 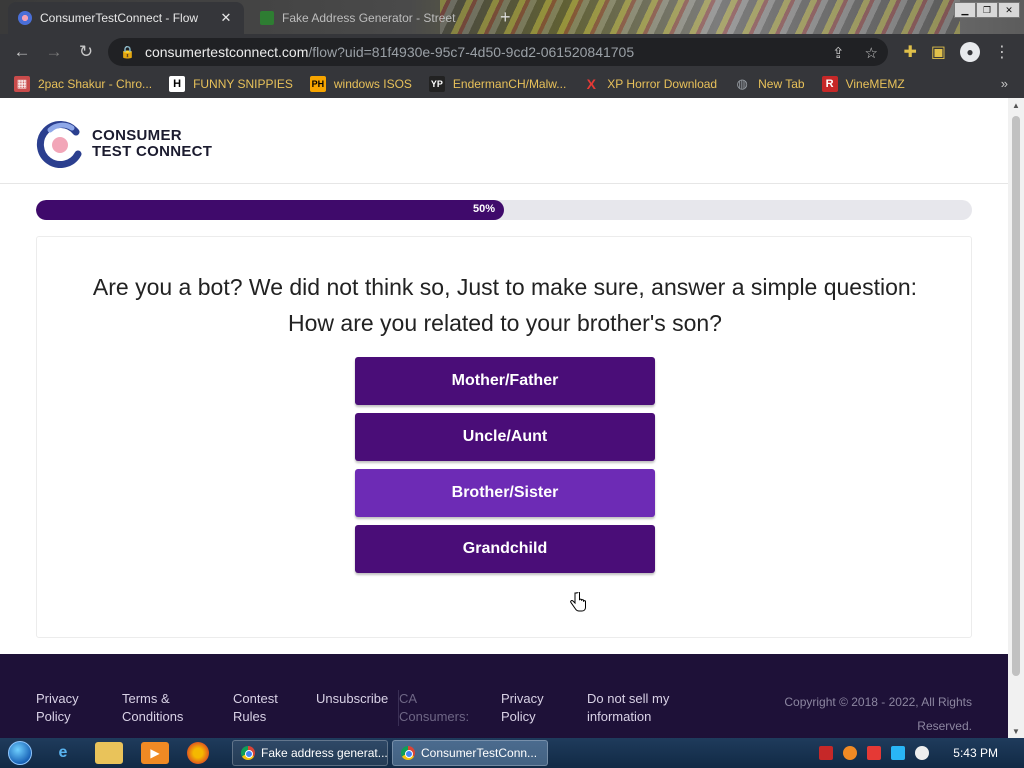 I want to click on bookmark-label: XP Horror Download, so click(x=662, y=84).